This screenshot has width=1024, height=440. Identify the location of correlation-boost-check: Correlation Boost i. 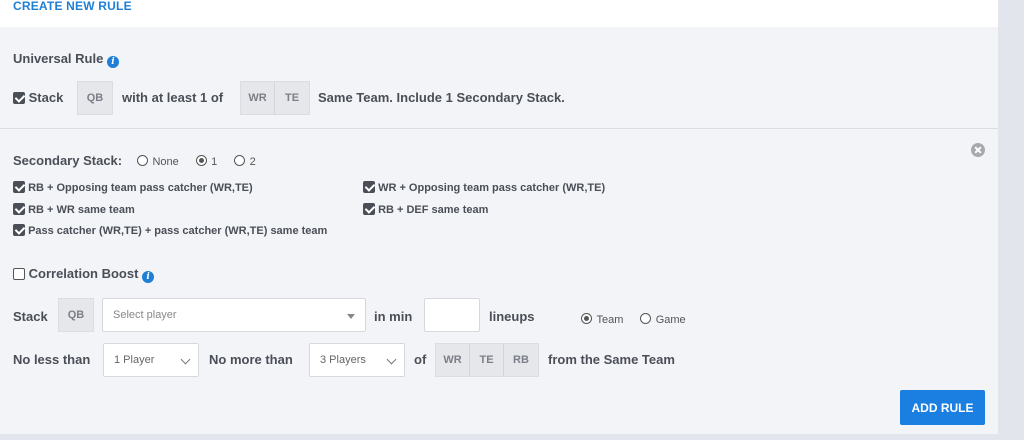
(84, 274).